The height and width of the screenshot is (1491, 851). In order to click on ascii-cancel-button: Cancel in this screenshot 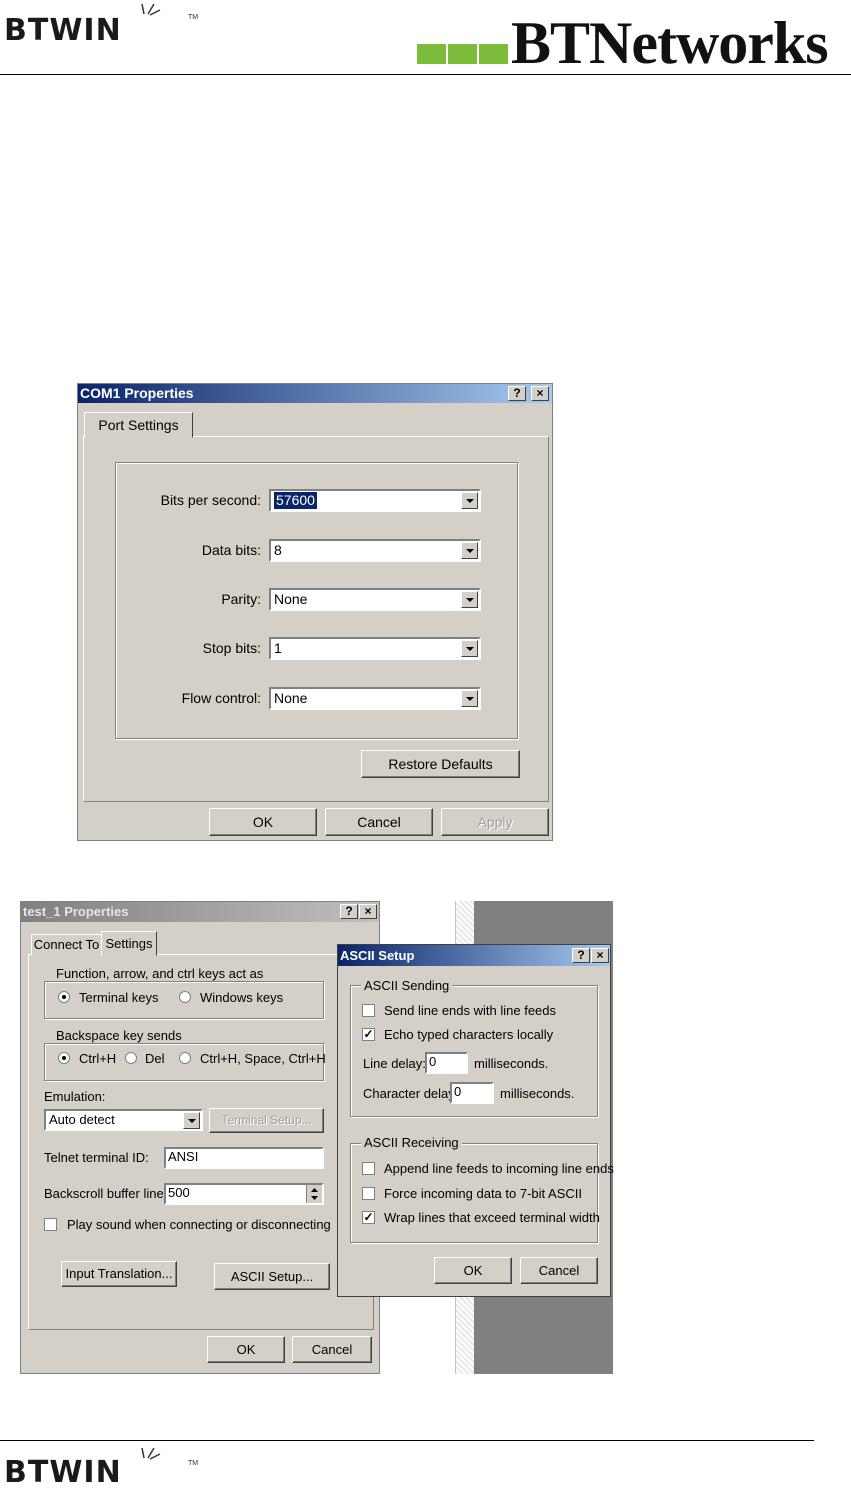, I will do `click(559, 1270)`.